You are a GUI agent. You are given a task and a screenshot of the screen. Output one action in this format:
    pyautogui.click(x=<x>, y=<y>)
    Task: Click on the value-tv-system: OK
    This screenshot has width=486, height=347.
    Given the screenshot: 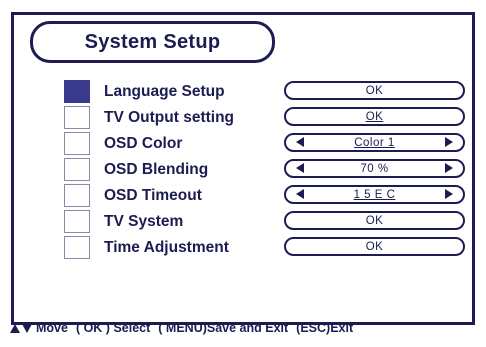 What is the action you would take?
    pyautogui.click(x=374, y=220)
    